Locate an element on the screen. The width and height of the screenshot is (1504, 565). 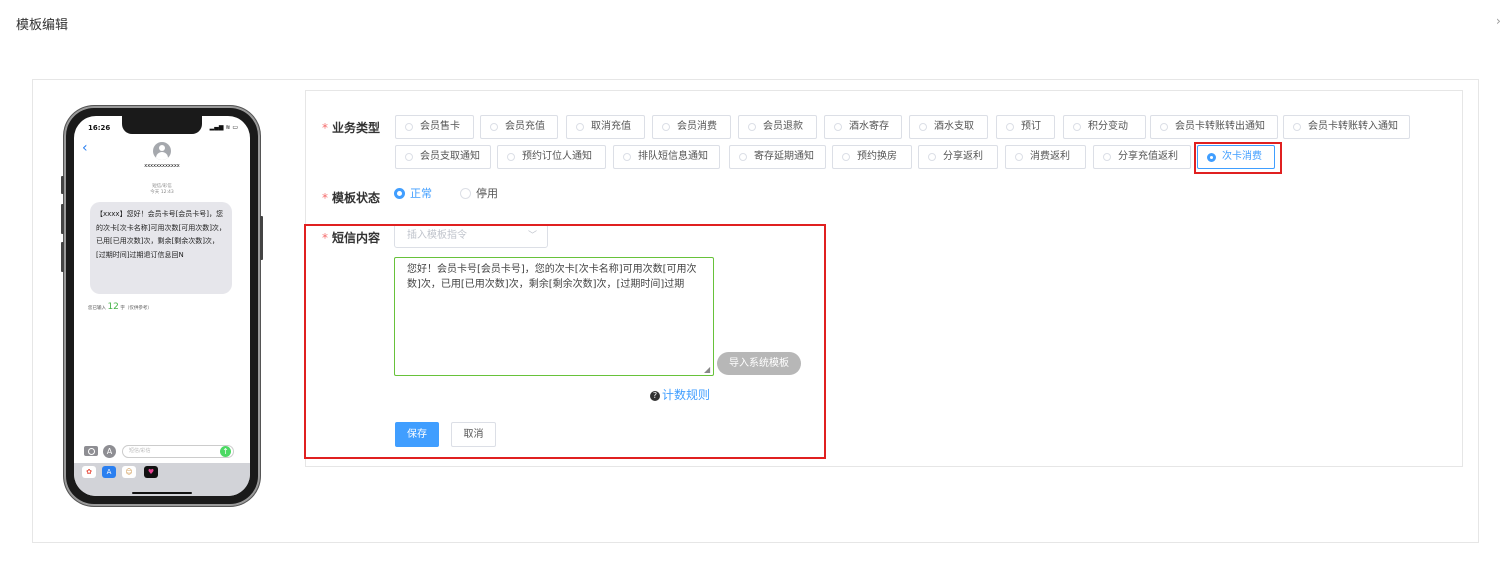
phone-power-button is located at coordinates (261, 238).